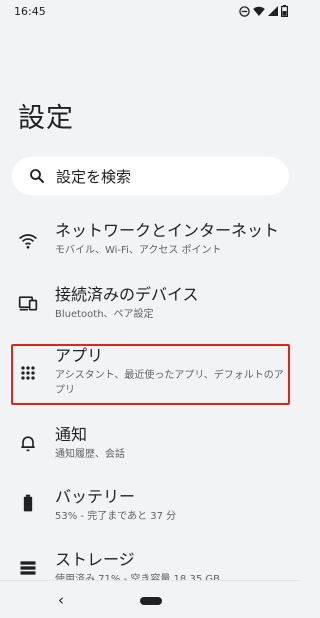 The image size is (320, 618). Describe the element at coordinates (150, 176) in the screenshot. I see `search-bar: 設定を検索` at that location.